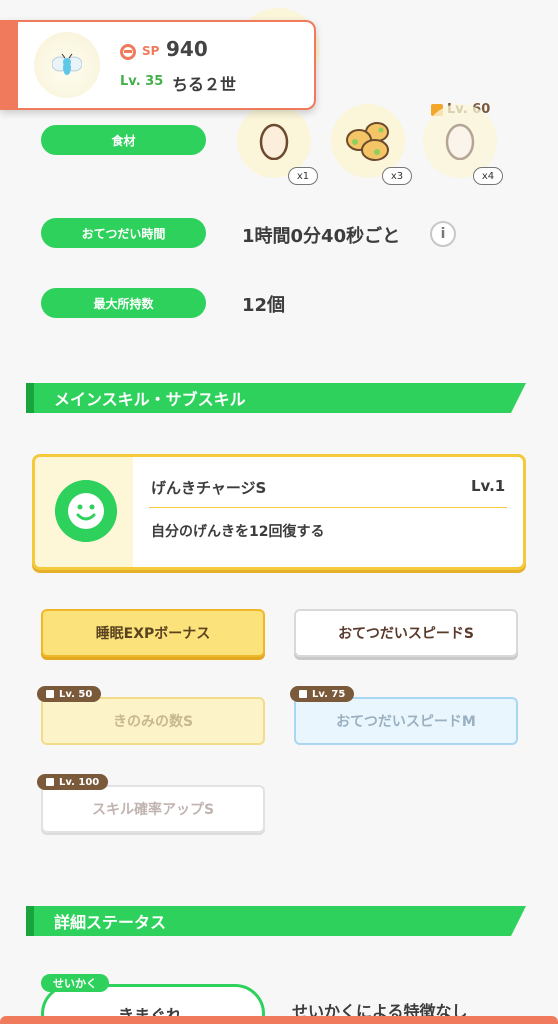 The image size is (558, 1024). I want to click on skill-icon-panel, so click(84, 512).